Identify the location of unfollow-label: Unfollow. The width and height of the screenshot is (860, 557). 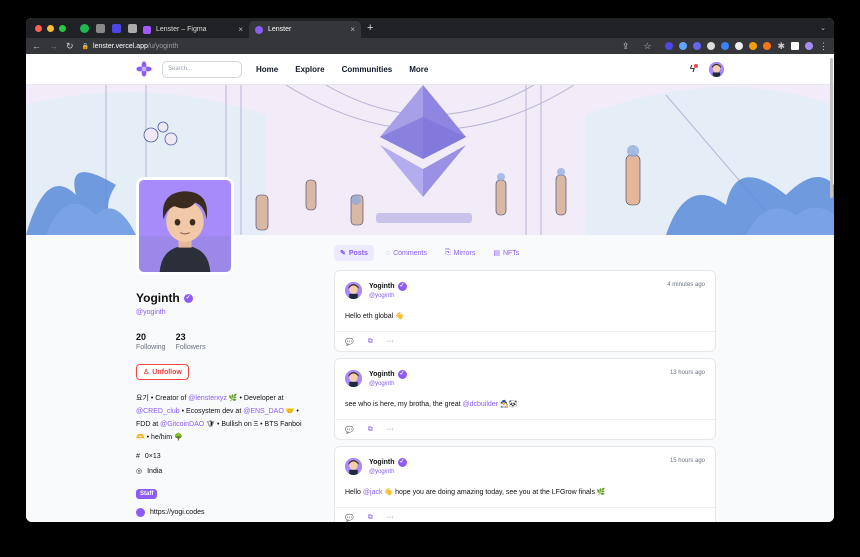
(167, 372).